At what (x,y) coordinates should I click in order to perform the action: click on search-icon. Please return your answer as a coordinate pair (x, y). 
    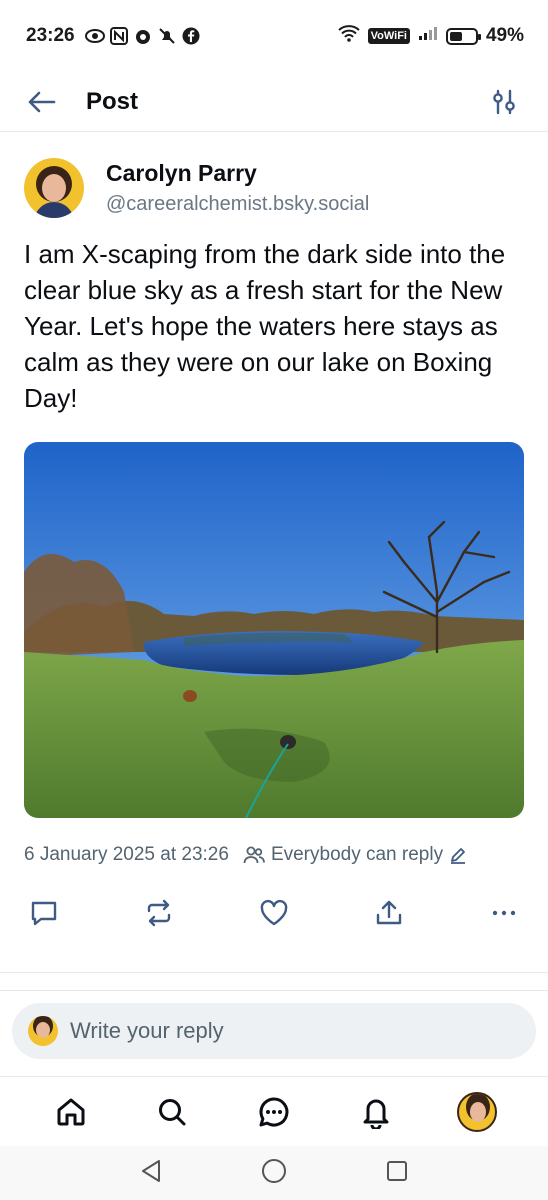
    Looking at the image, I should click on (172, 1111).